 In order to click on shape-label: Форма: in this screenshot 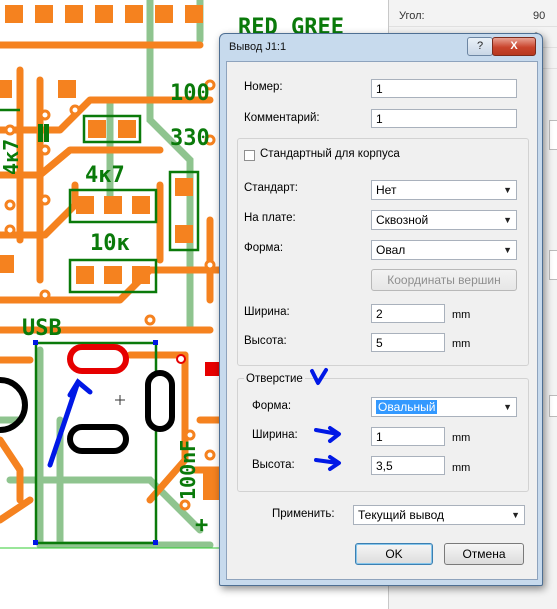, I will do `click(264, 248)`.